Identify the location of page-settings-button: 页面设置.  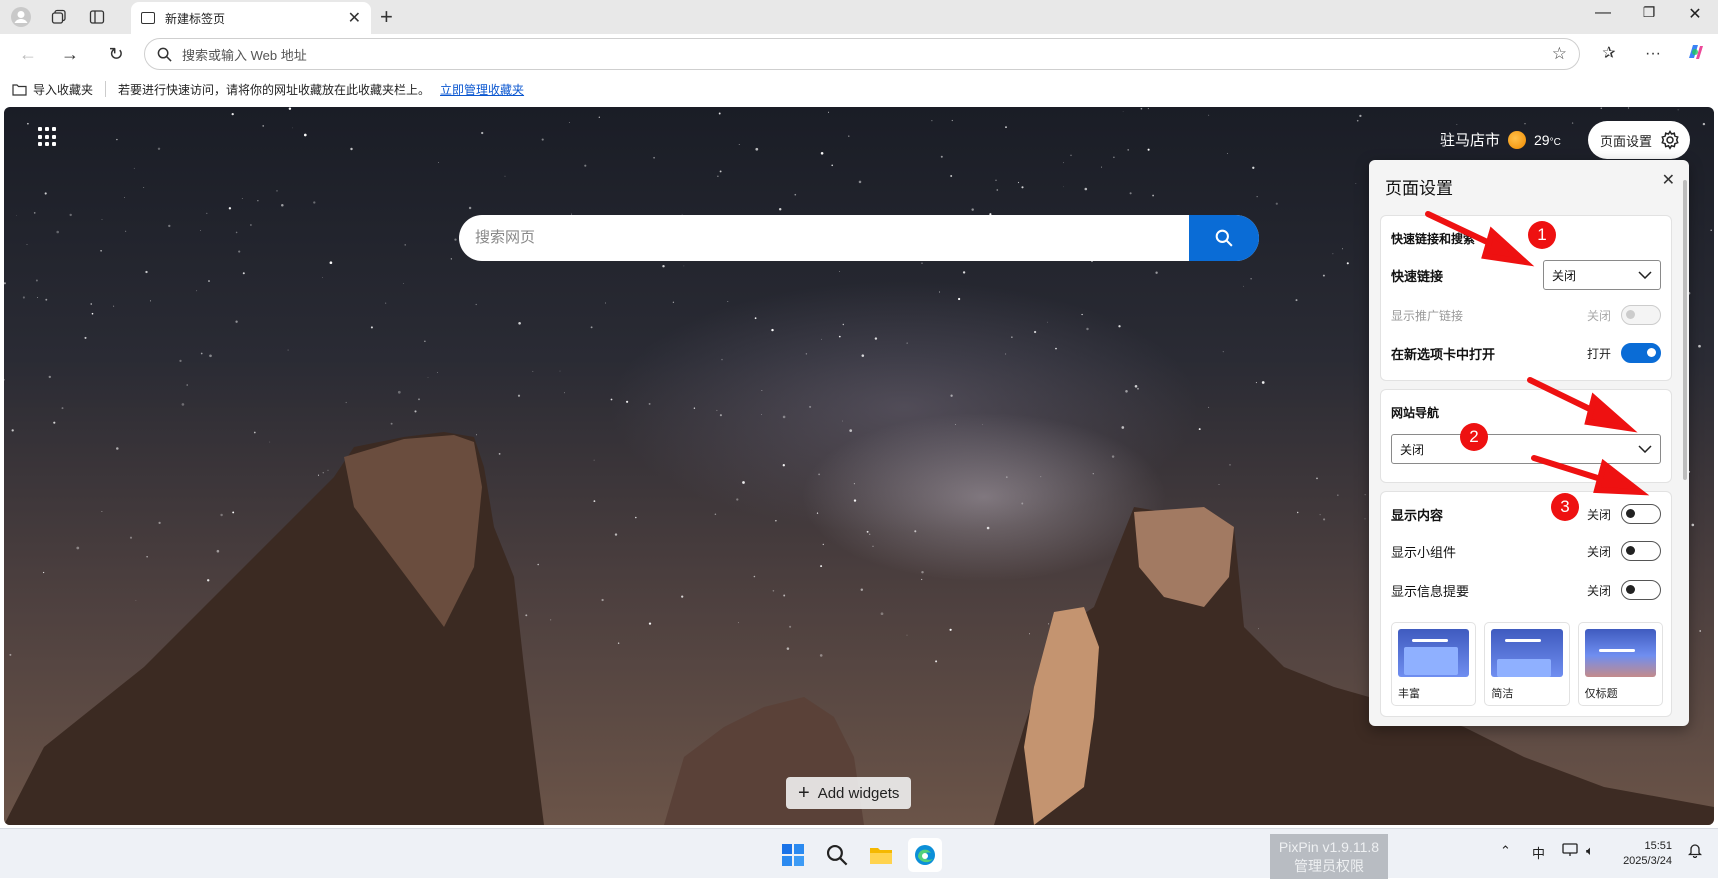
(1639, 140).